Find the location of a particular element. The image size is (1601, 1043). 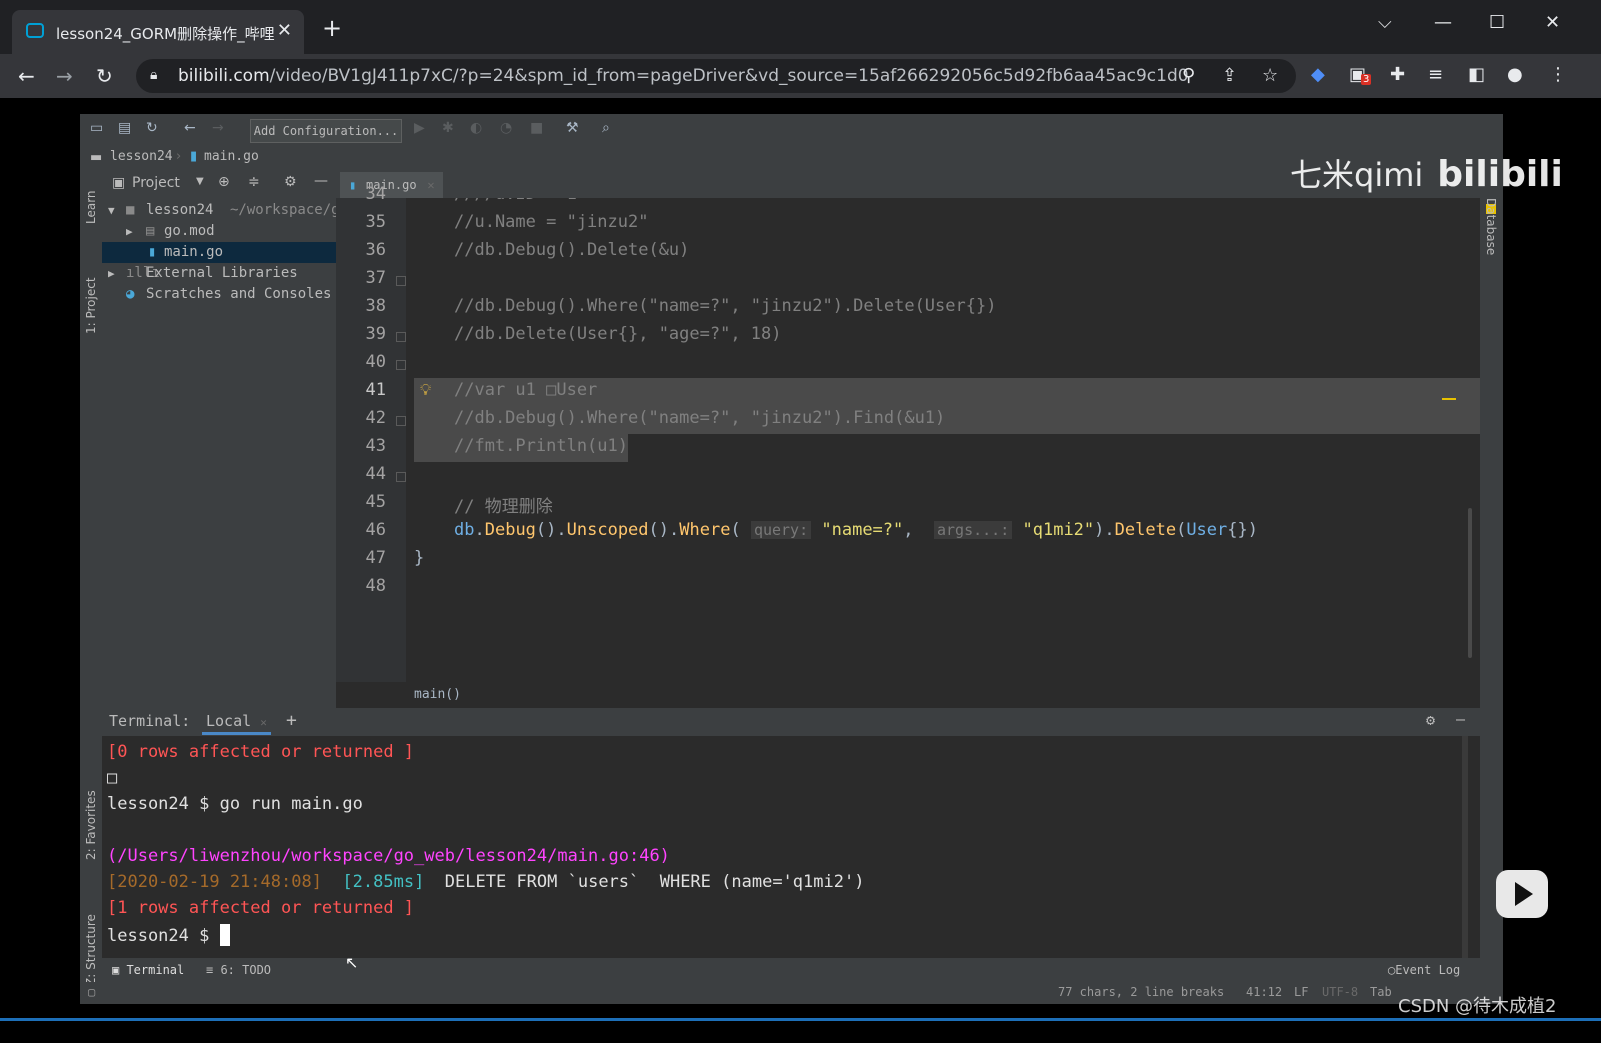

browser-tab: lesson24_GORM删除操作_哔哩 ✕ is located at coordinates (158, 32).